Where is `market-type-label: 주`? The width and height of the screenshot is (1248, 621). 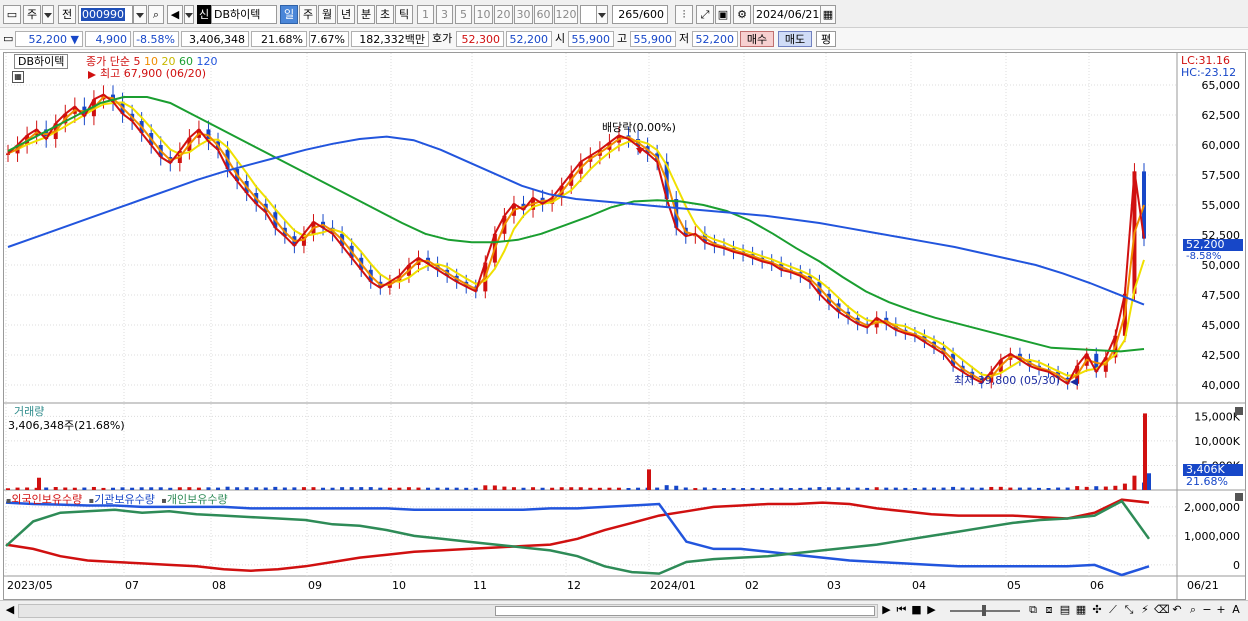 market-type-label: 주 is located at coordinates (32, 14).